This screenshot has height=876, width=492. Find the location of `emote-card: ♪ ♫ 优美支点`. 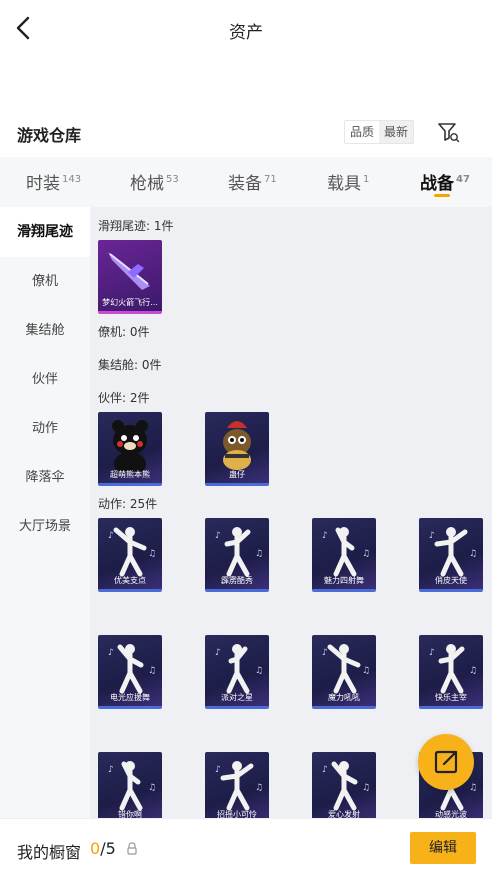

emote-card: ♪ ♫ 优美支点 is located at coordinates (130, 555).